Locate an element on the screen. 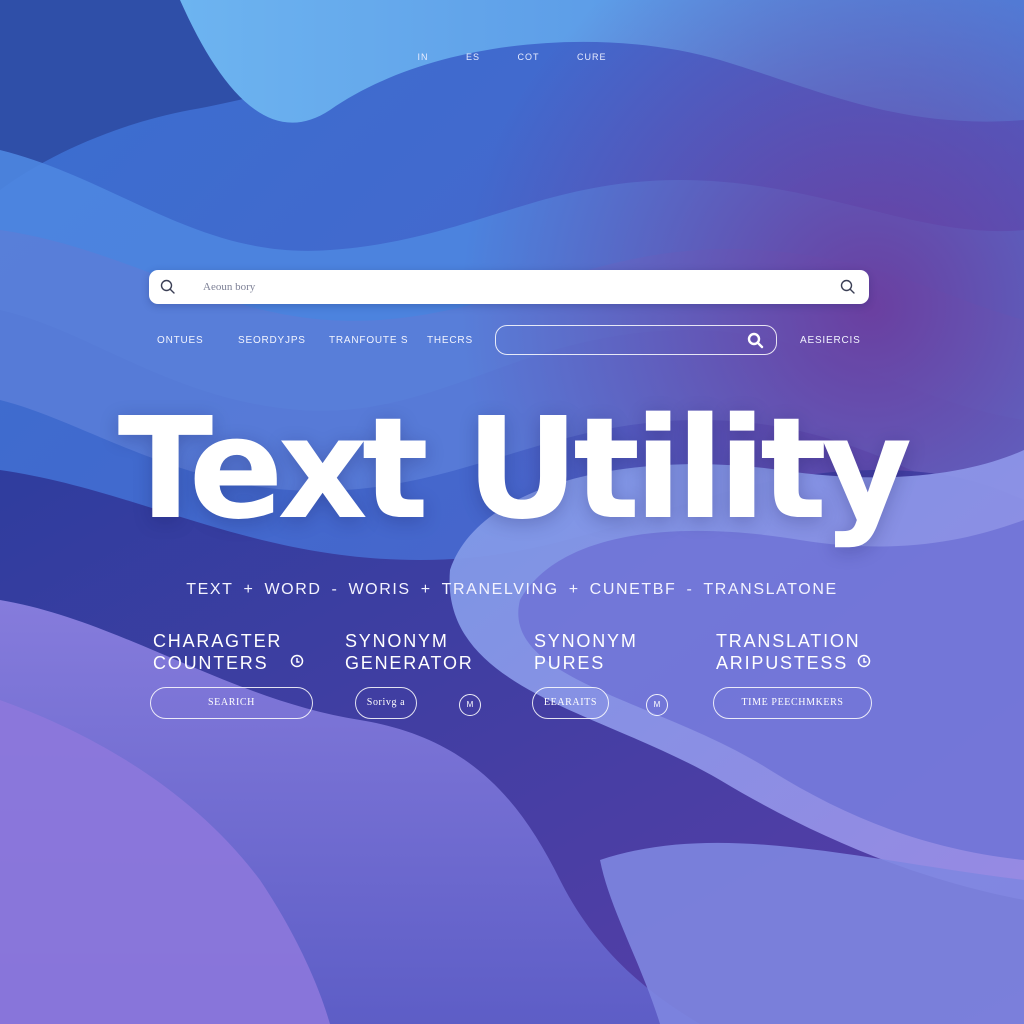  tool-synonym-generator: SYNONYM GENERATOR is located at coordinates (409, 652).